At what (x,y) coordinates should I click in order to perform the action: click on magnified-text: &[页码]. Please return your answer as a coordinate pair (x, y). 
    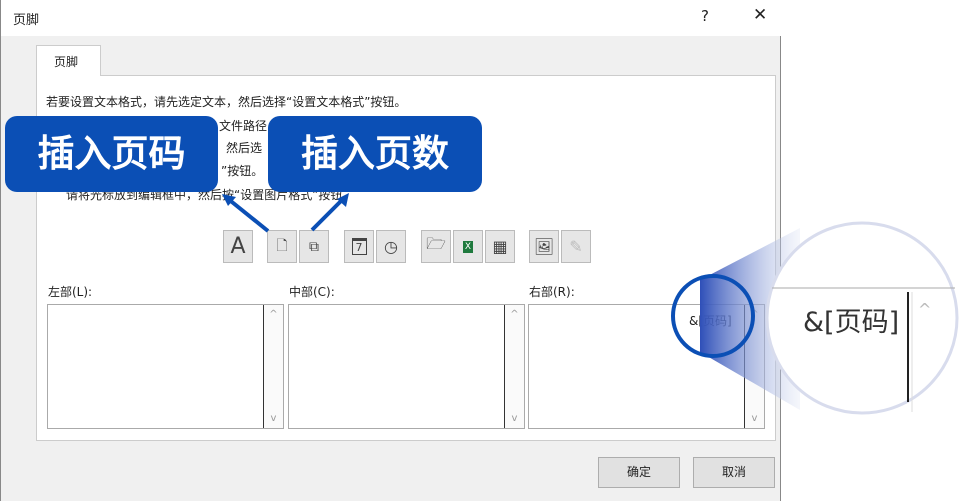
    Looking at the image, I should click on (851, 322).